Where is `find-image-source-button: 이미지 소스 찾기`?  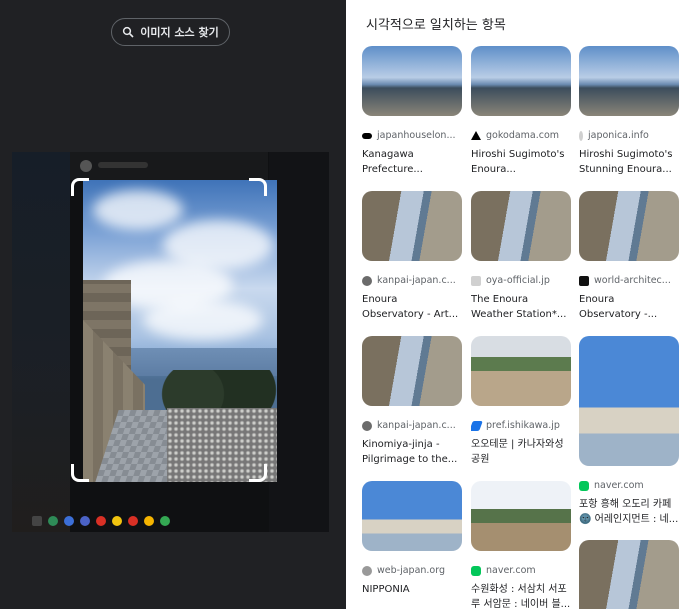 find-image-source-button: 이미지 소스 찾기 is located at coordinates (170, 32).